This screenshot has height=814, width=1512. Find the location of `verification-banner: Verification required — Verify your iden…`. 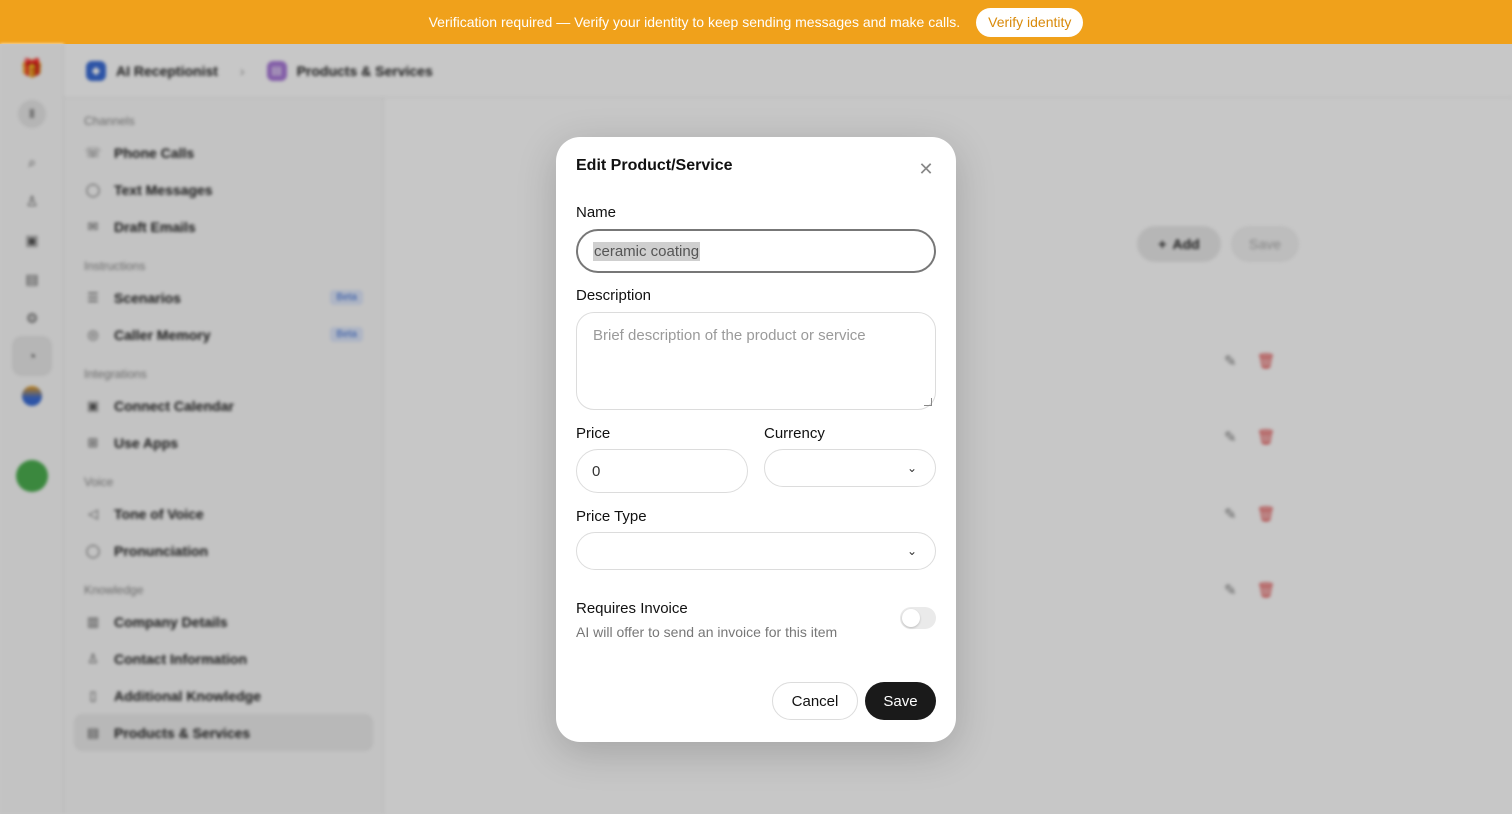

verification-banner: Verification required — Verify your iden… is located at coordinates (756, 22).